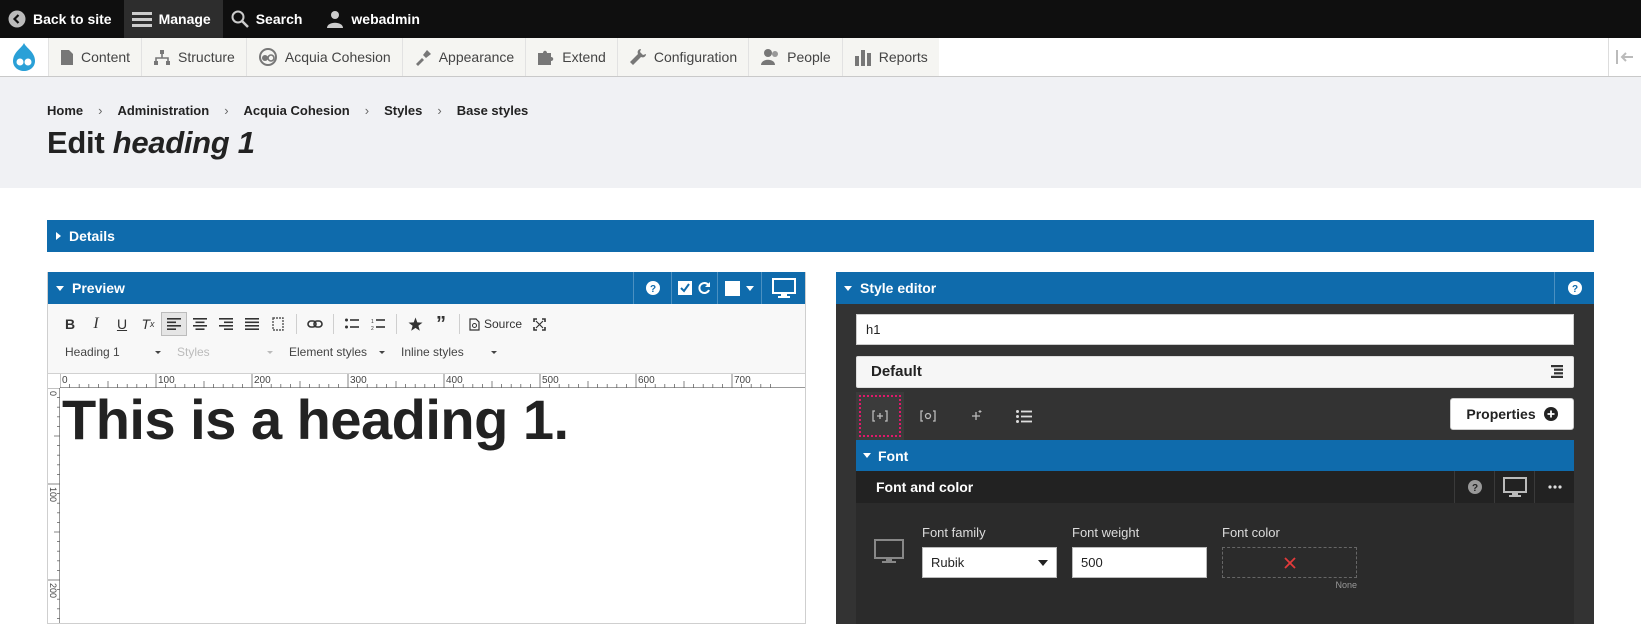  Describe the element at coordinates (54, 505) in the screenshot. I see `vertical-ruler: 0 100 200` at that location.